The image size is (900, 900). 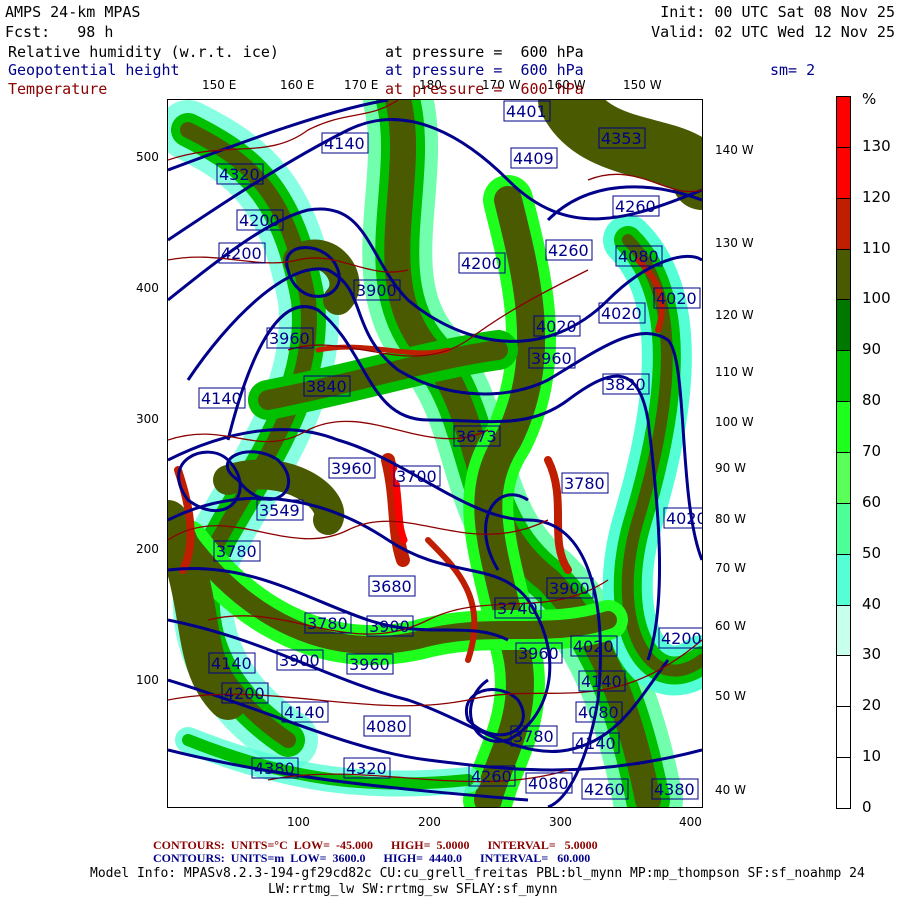 What do you see at coordinates (872, 603) in the screenshot?
I see `colorbar-label: 40` at bounding box center [872, 603].